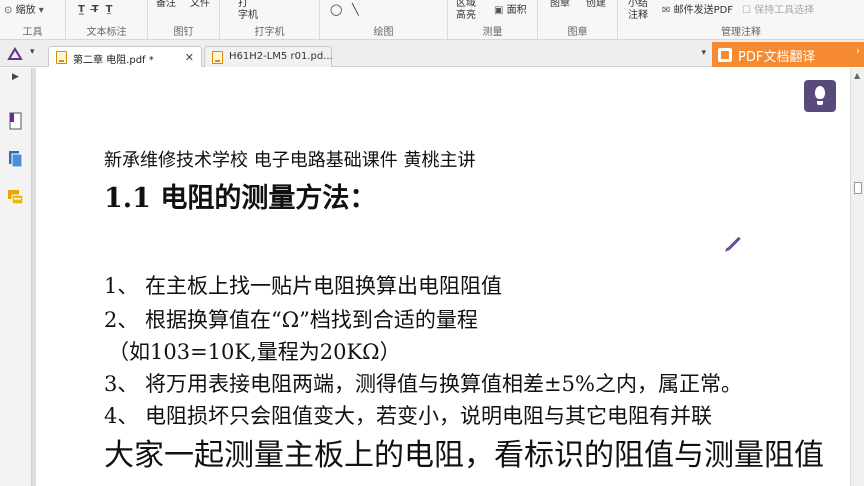 The width and height of the screenshot is (864, 486). I want to click on document-header: 新承维修技术学校 电子电路基础课件 黄桃主讲, so click(290, 160).